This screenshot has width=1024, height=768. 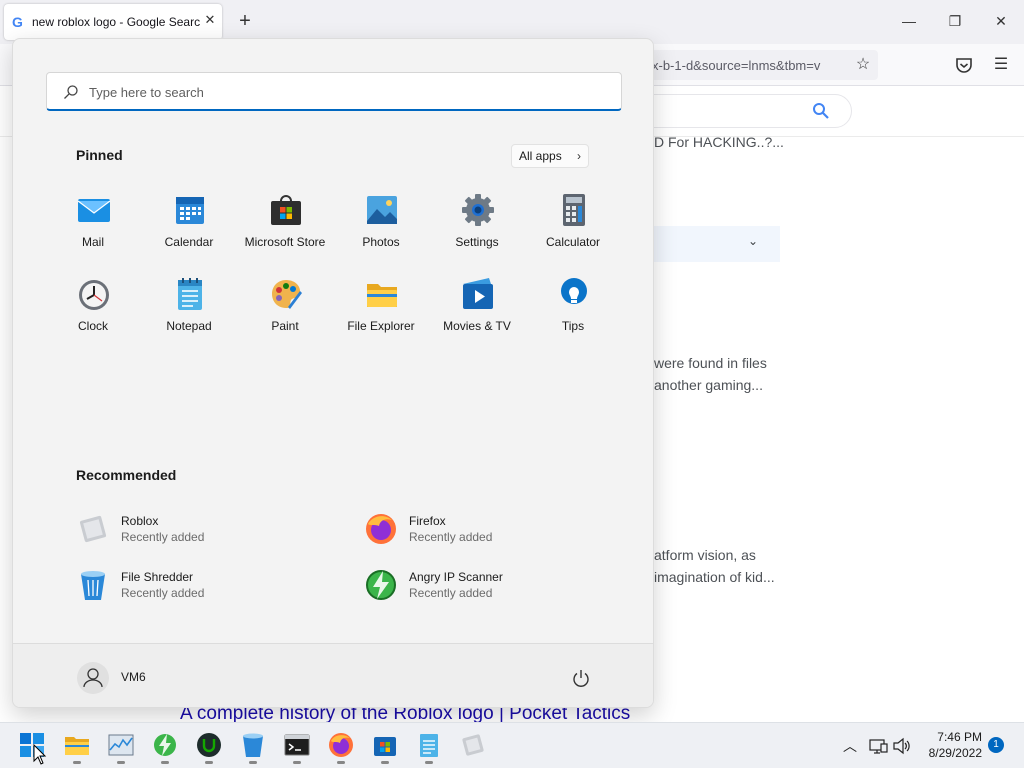 What do you see at coordinates (189, 304) in the screenshot?
I see `pinned-app-notepad: Notepad` at bounding box center [189, 304].